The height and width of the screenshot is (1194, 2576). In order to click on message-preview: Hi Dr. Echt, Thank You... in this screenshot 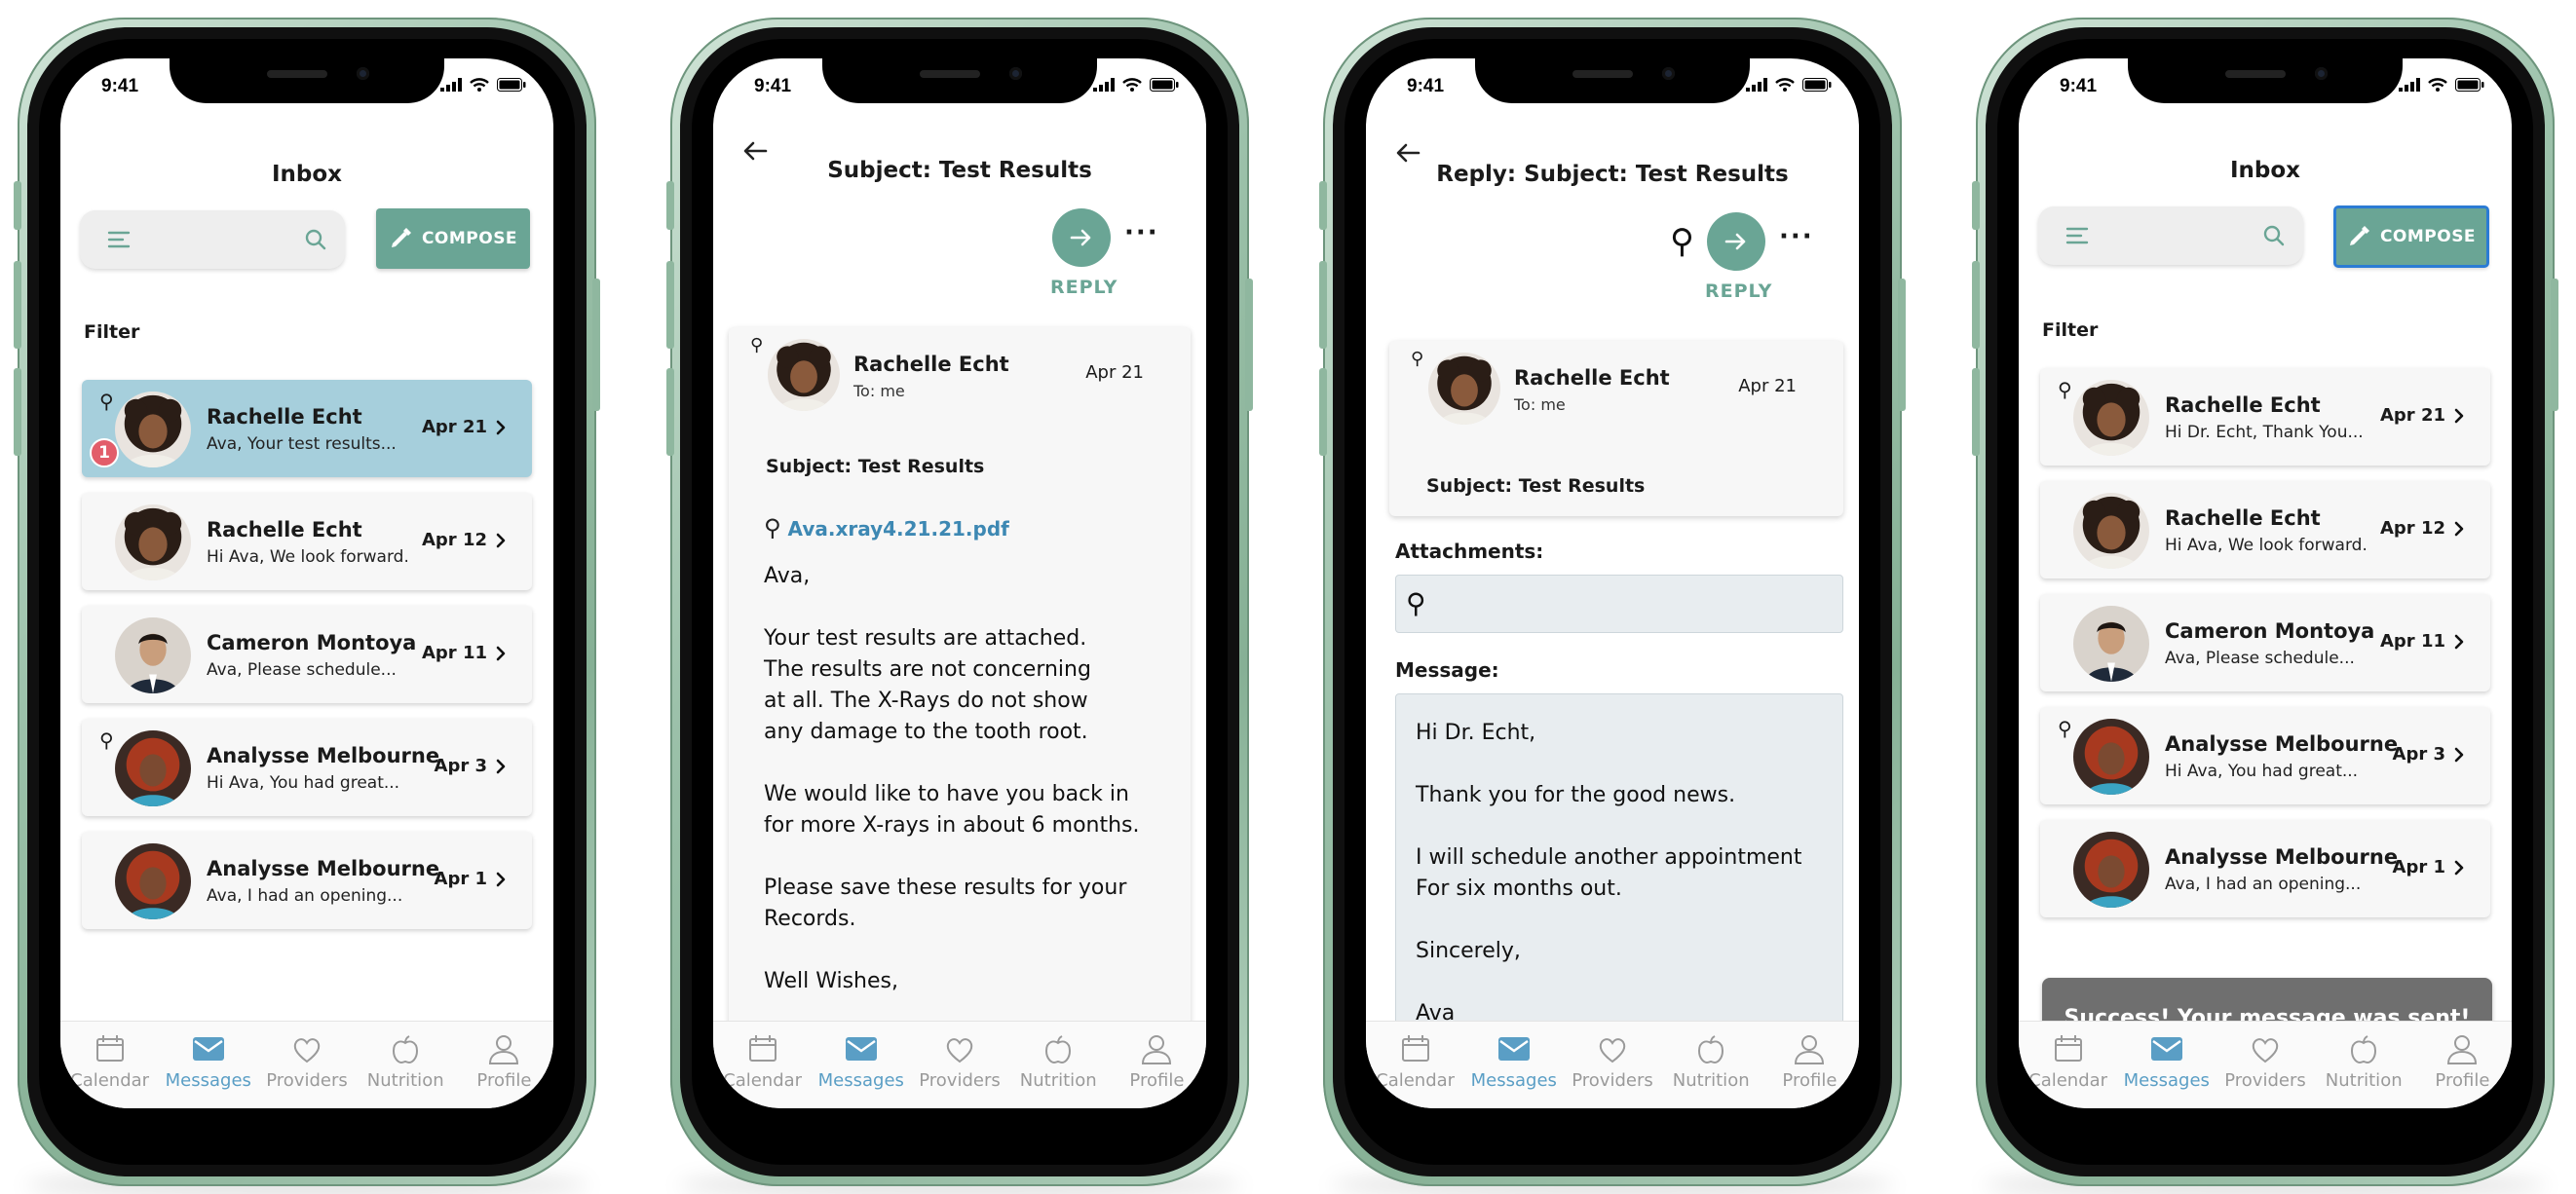, I will do `click(2264, 432)`.